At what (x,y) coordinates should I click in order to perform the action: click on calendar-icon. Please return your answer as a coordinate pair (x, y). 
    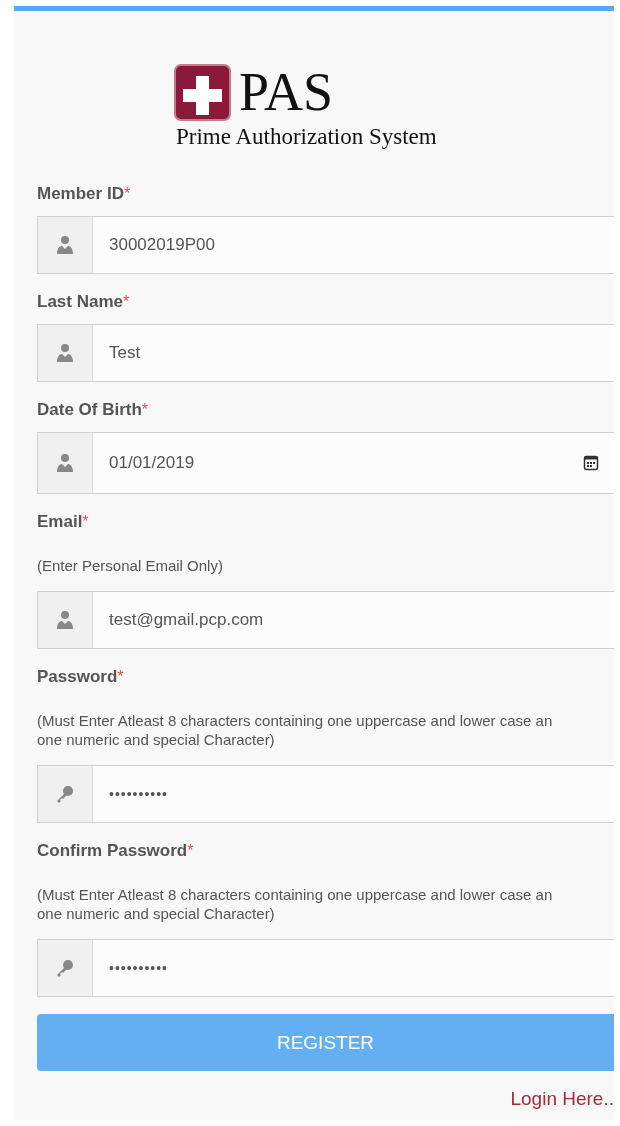
    Looking at the image, I should click on (591, 463).